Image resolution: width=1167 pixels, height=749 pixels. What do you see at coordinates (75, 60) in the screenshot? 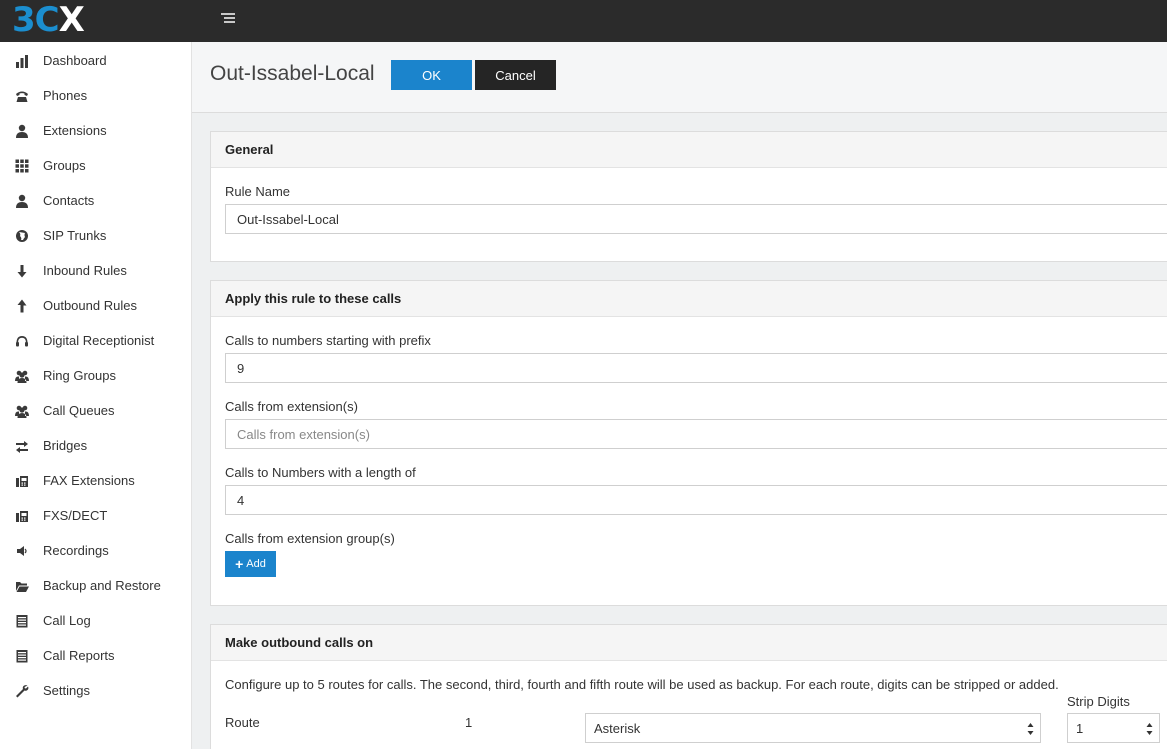
I see `sidebar-item-label: Dashboard` at bounding box center [75, 60].